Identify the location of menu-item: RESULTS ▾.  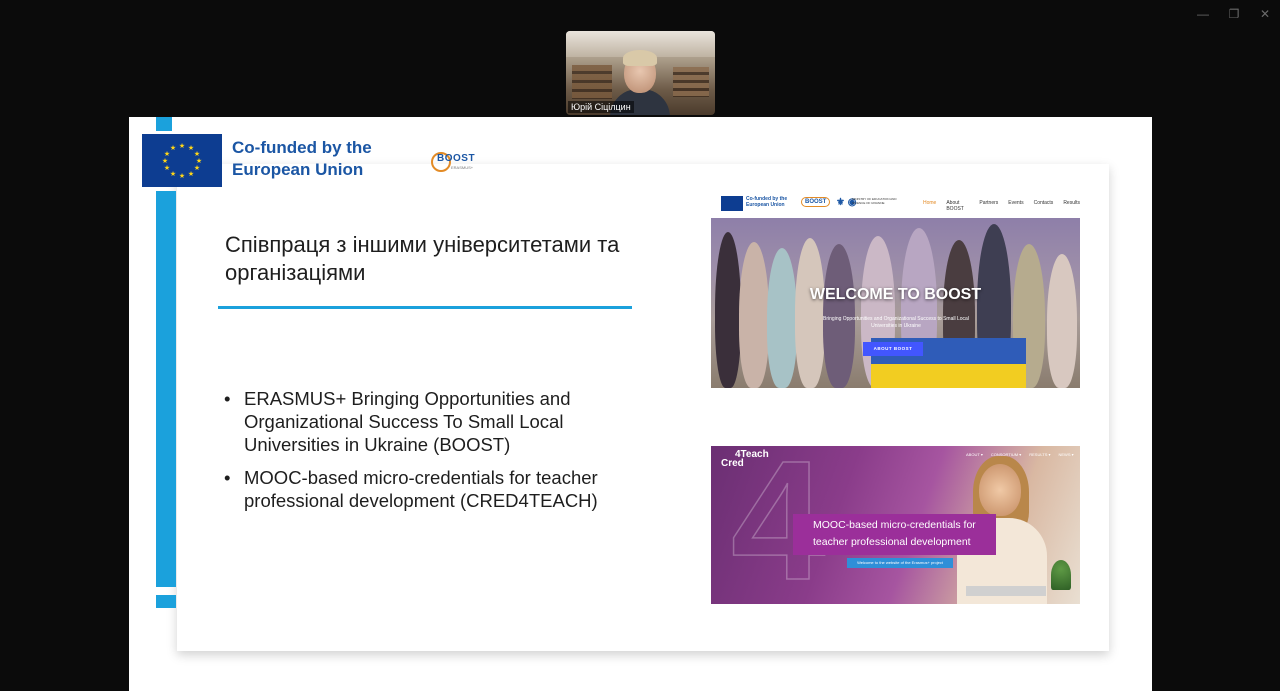
(1040, 454).